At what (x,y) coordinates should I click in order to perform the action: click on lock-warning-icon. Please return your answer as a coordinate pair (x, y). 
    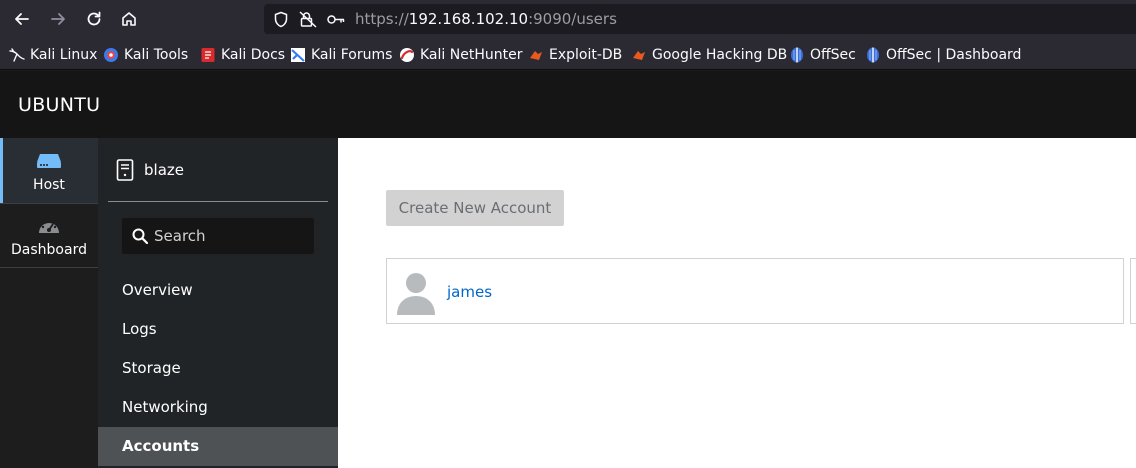
    Looking at the image, I should click on (308, 19).